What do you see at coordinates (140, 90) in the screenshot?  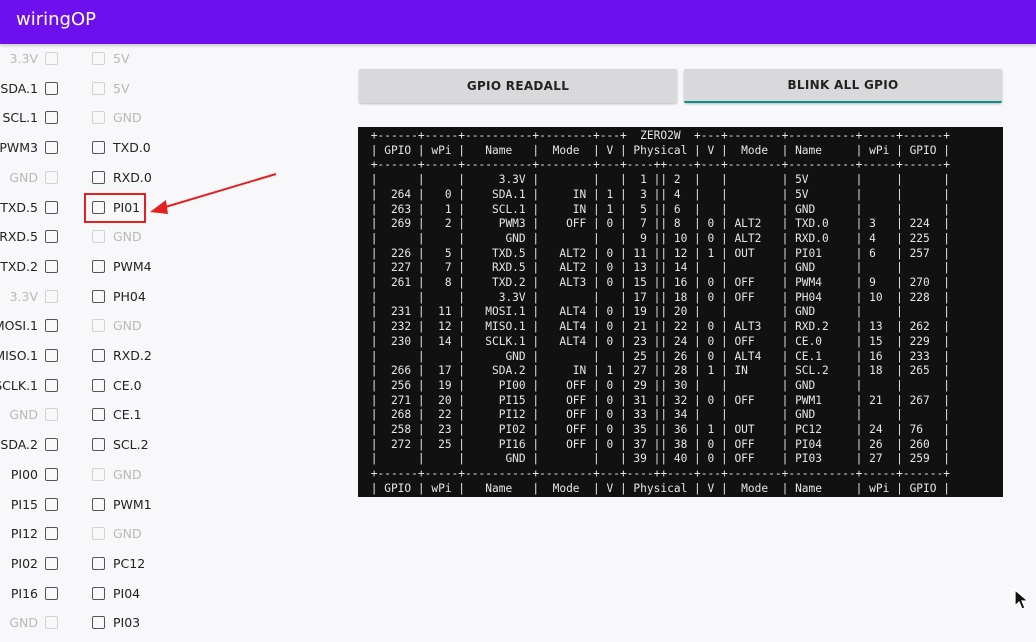 I see `gpio-pin-row: SDA.1 5V` at bounding box center [140, 90].